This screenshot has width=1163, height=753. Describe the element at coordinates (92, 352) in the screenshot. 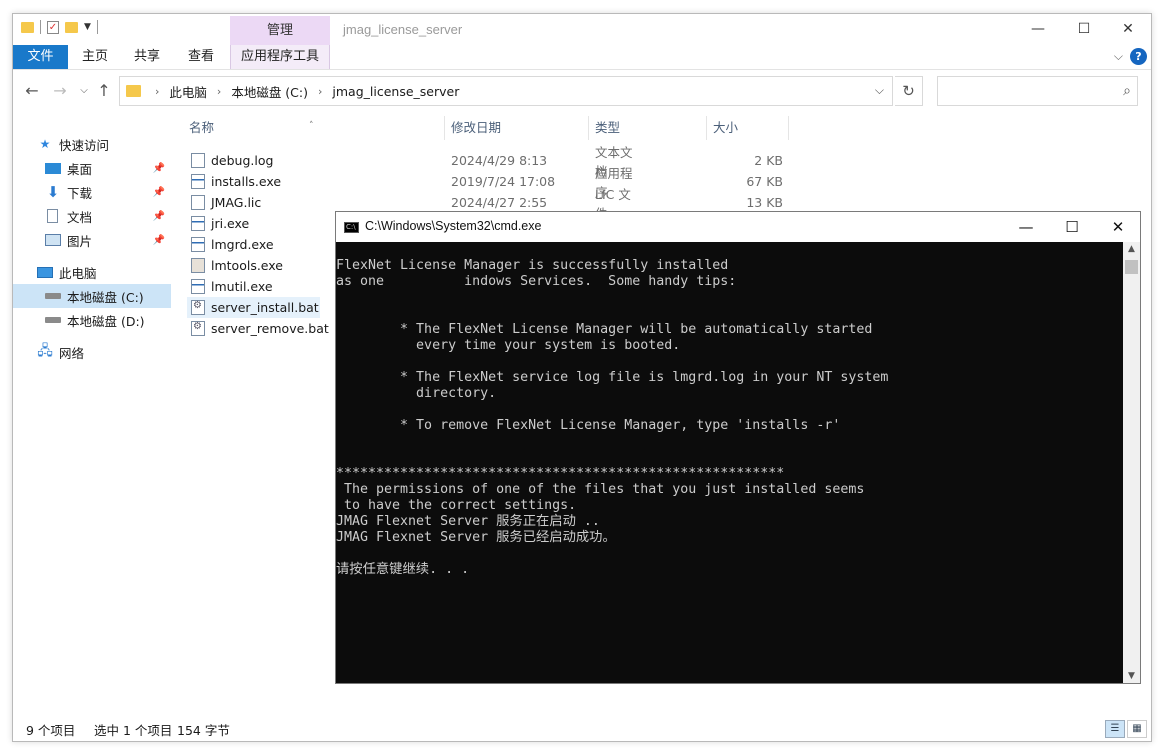

I see `sidebar-item-network: 🖧 网络` at that location.